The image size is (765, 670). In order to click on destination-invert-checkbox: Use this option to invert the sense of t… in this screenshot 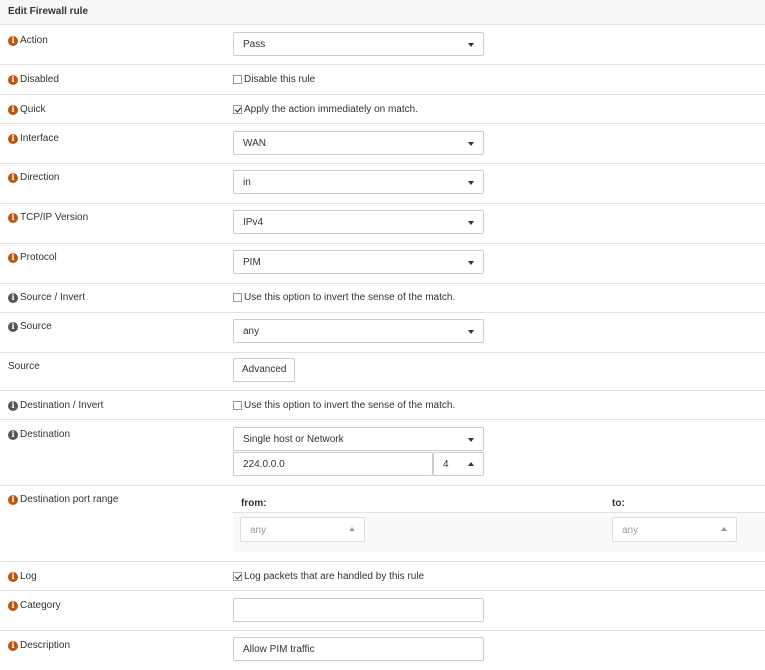, I will do `click(344, 405)`.